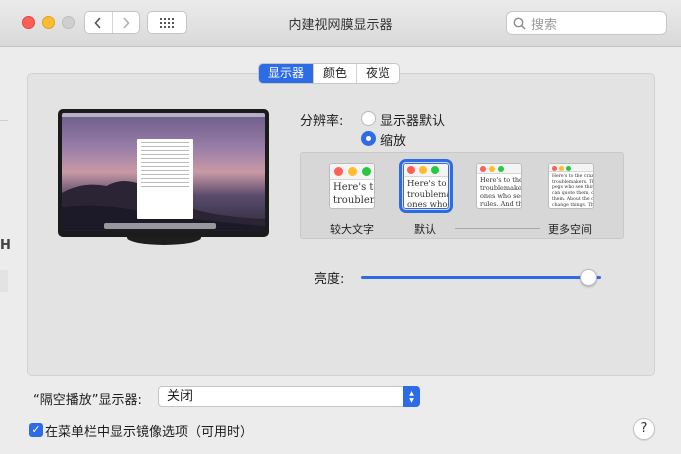 The height and width of the screenshot is (454, 681). Describe the element at coordinates (334, 73) in the screenshot. I see `tab-color: 颜色` at that location.